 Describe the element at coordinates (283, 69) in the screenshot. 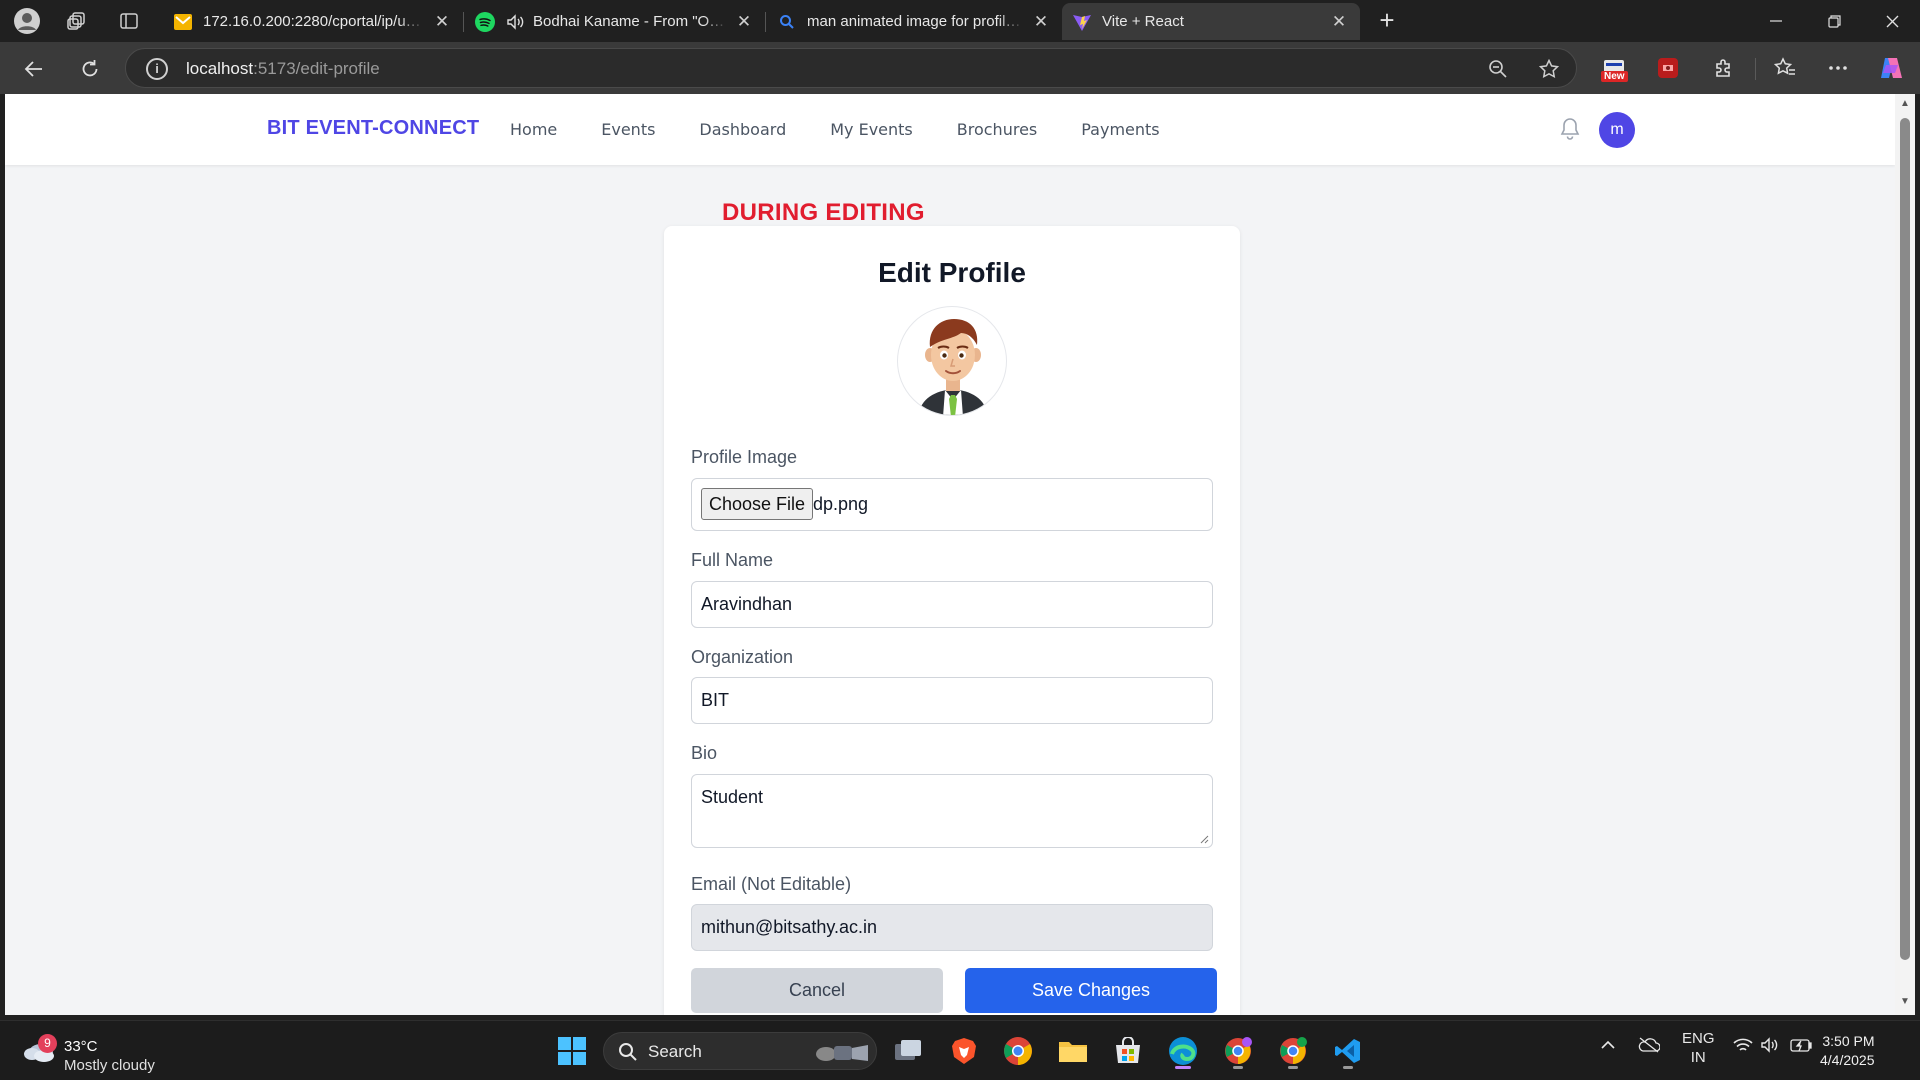

I see `url-text: localhost:5173/edit-profile` at that location.